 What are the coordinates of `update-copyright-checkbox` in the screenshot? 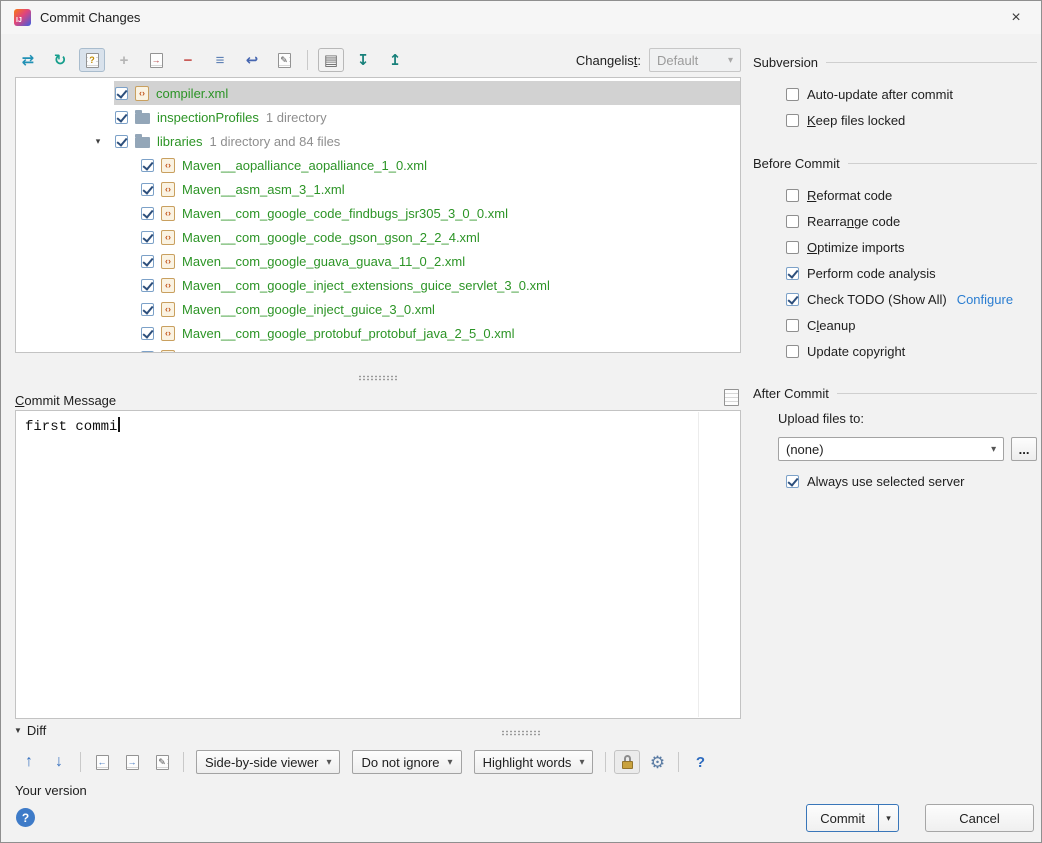 It's located at (792, 351).